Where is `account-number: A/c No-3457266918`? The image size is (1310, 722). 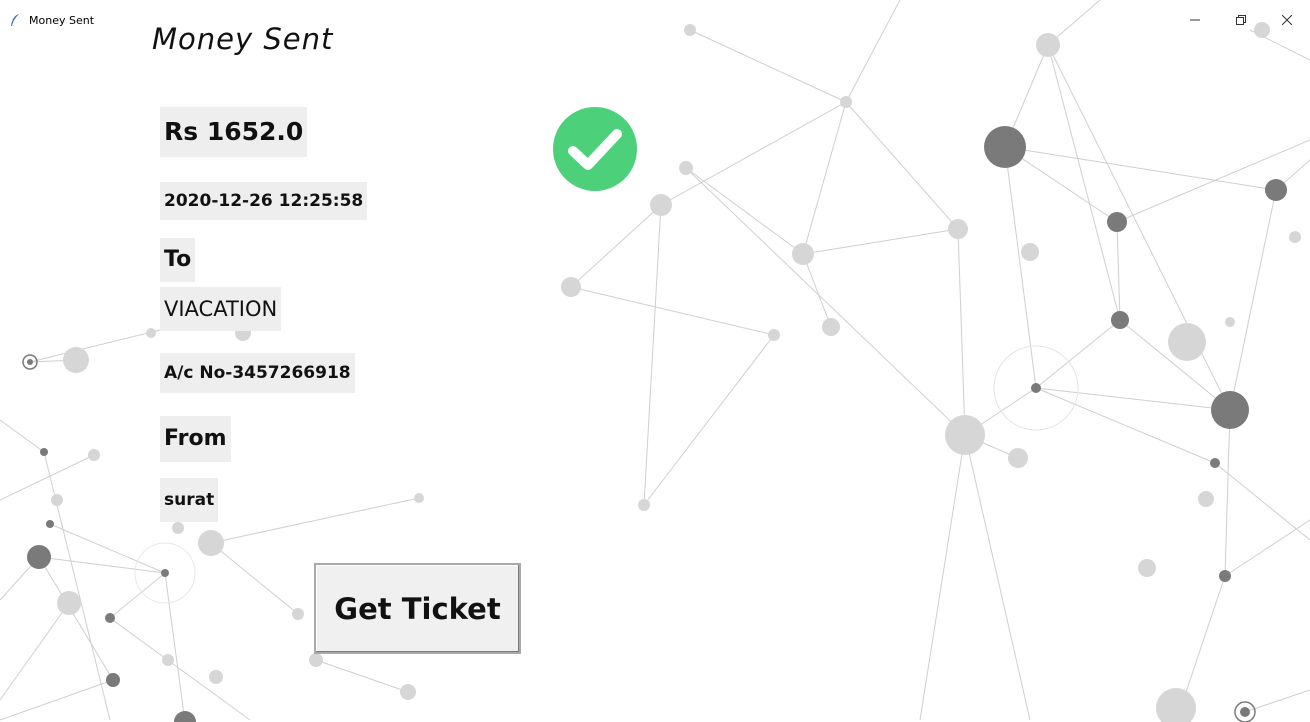
account-number: A/c No-3457266918 is located at coordinates (257, 373).